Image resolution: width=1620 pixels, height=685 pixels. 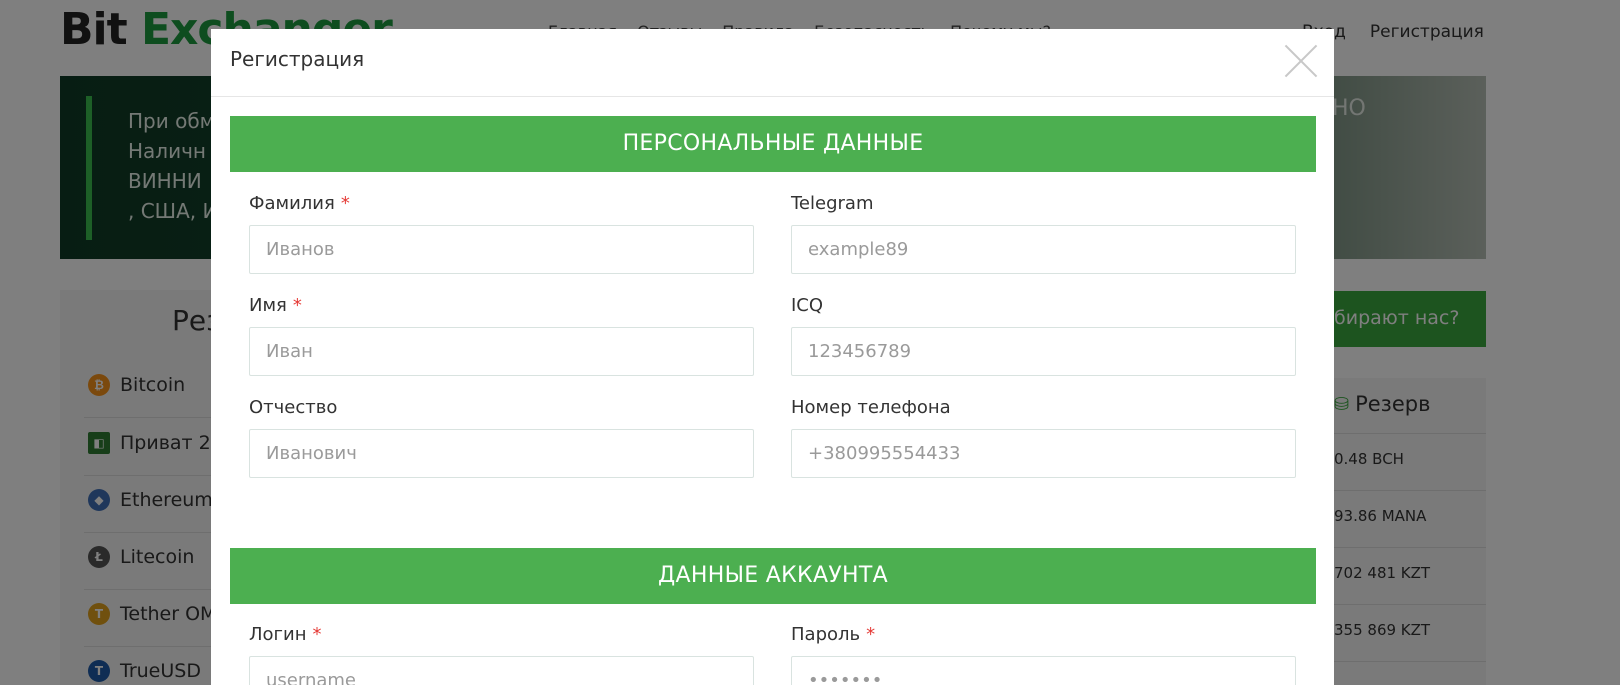 What do you see at coordinates (501, 351) in the screenshot?
I see `first-name-input` at bounding box center [501, 351].